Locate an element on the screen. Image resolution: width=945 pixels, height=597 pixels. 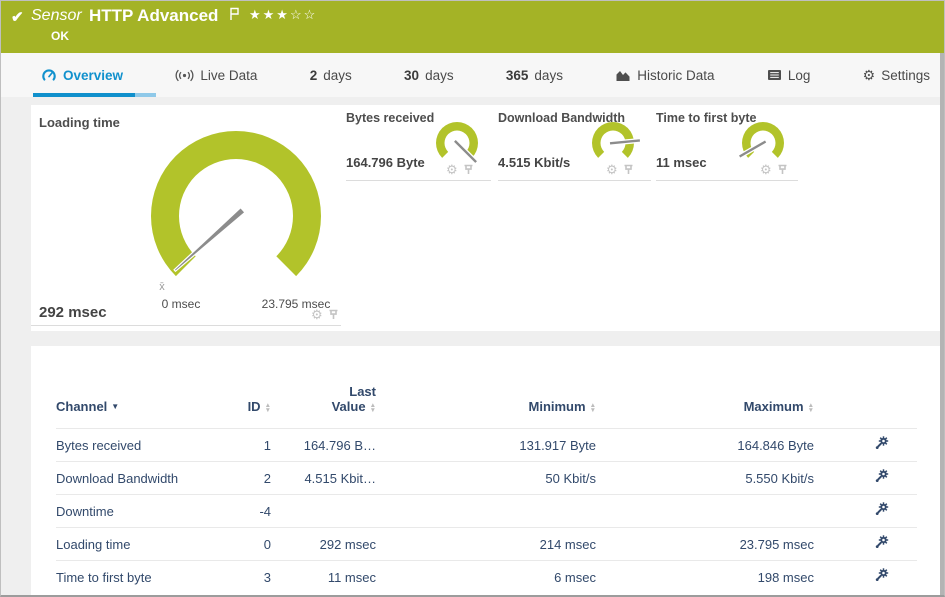
stars-filled: ★★★ is located at coordinates (269, 14).